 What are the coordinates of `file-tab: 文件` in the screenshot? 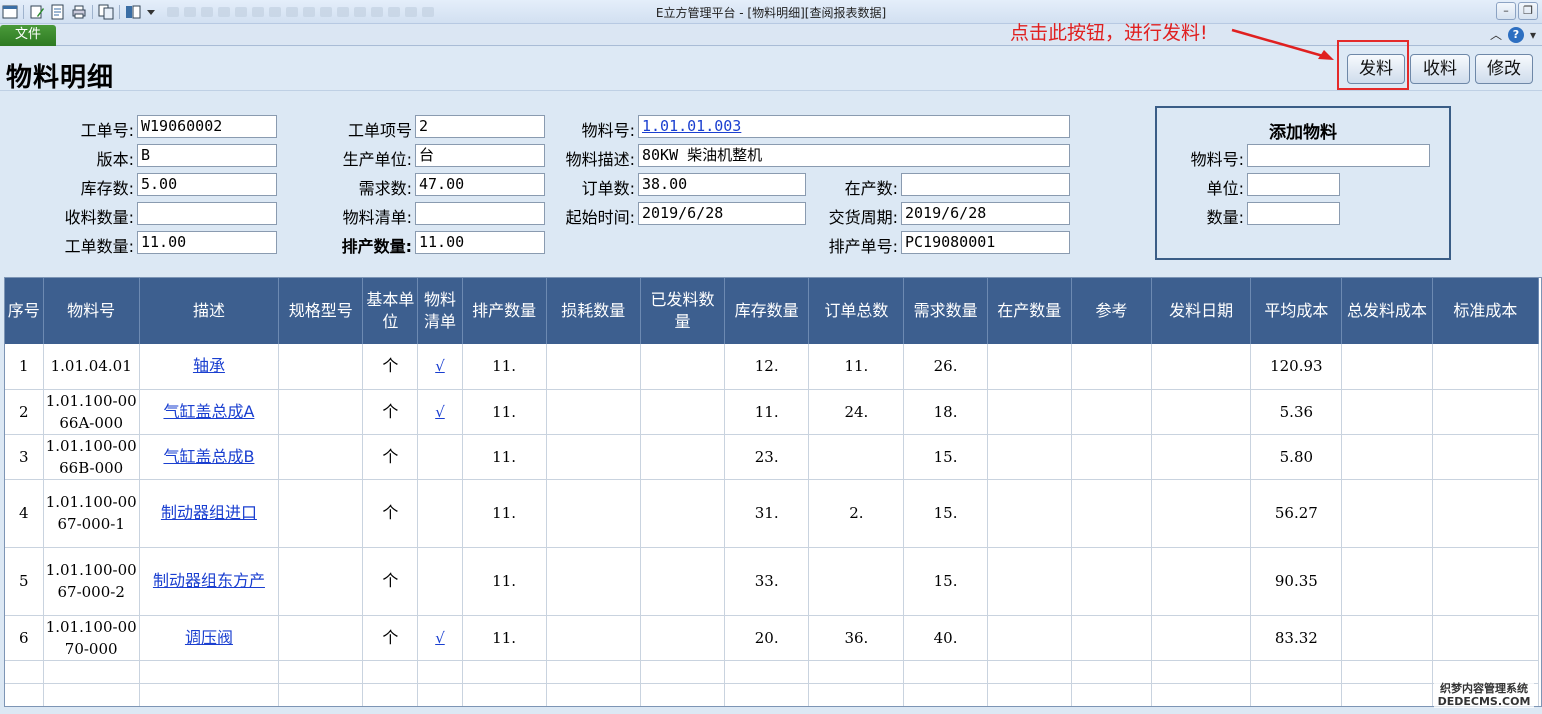 It's located at (28, 35).